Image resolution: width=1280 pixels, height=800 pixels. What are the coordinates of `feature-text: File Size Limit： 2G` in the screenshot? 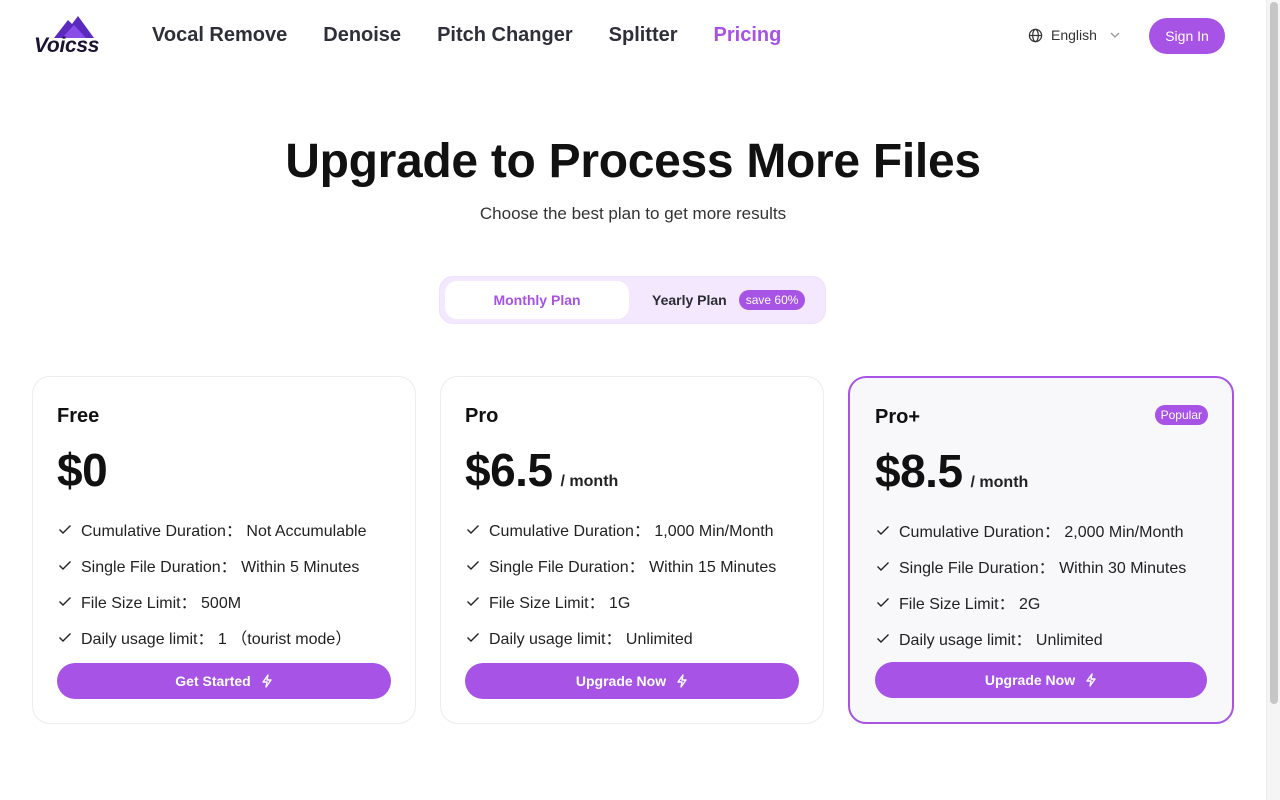 It's located at (970, 604).